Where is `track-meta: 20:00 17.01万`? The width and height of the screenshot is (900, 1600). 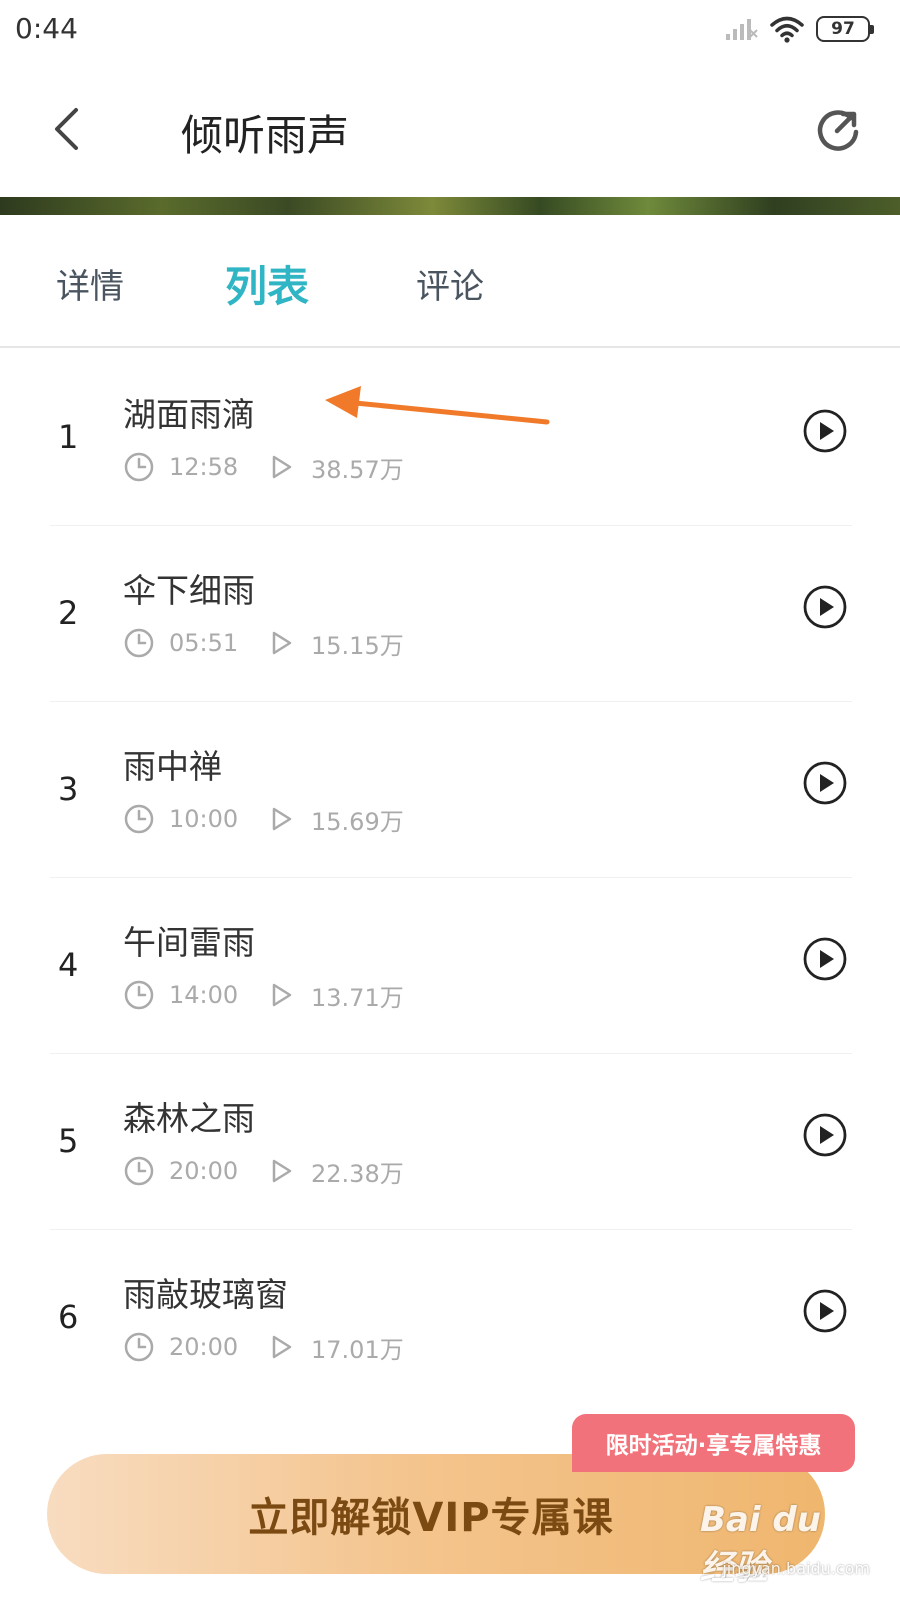 track-meta: 20:00 17.01万 is located at coordinates (263, 1347).